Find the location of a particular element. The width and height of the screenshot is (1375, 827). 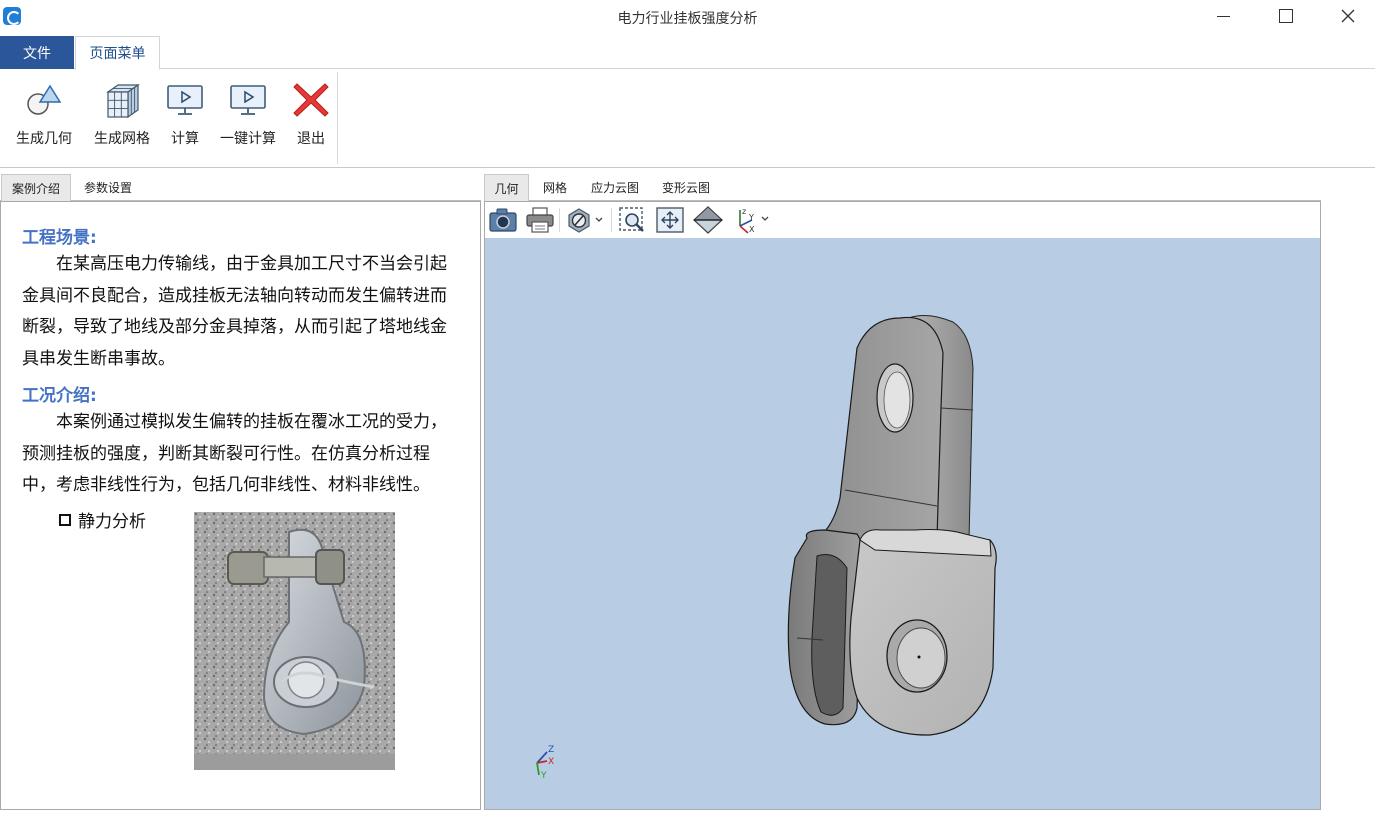

ribbon-group-divider is located at coordinates (337, 118).